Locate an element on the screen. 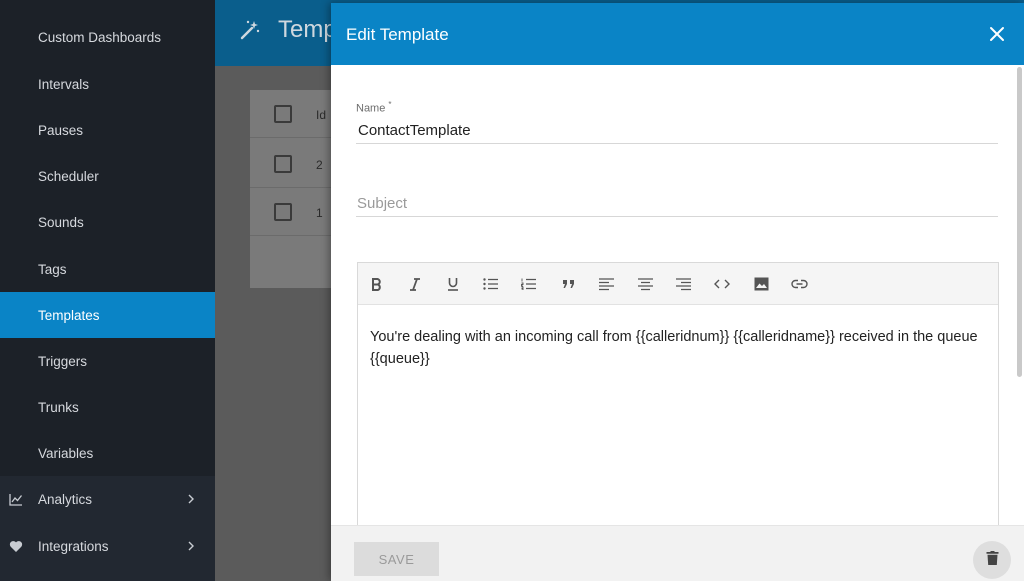 Image resolution: width=1024 pixels, height=581 pixels. sidebar-item-scheduler: Scheduler is located at coordinates (107, 176).